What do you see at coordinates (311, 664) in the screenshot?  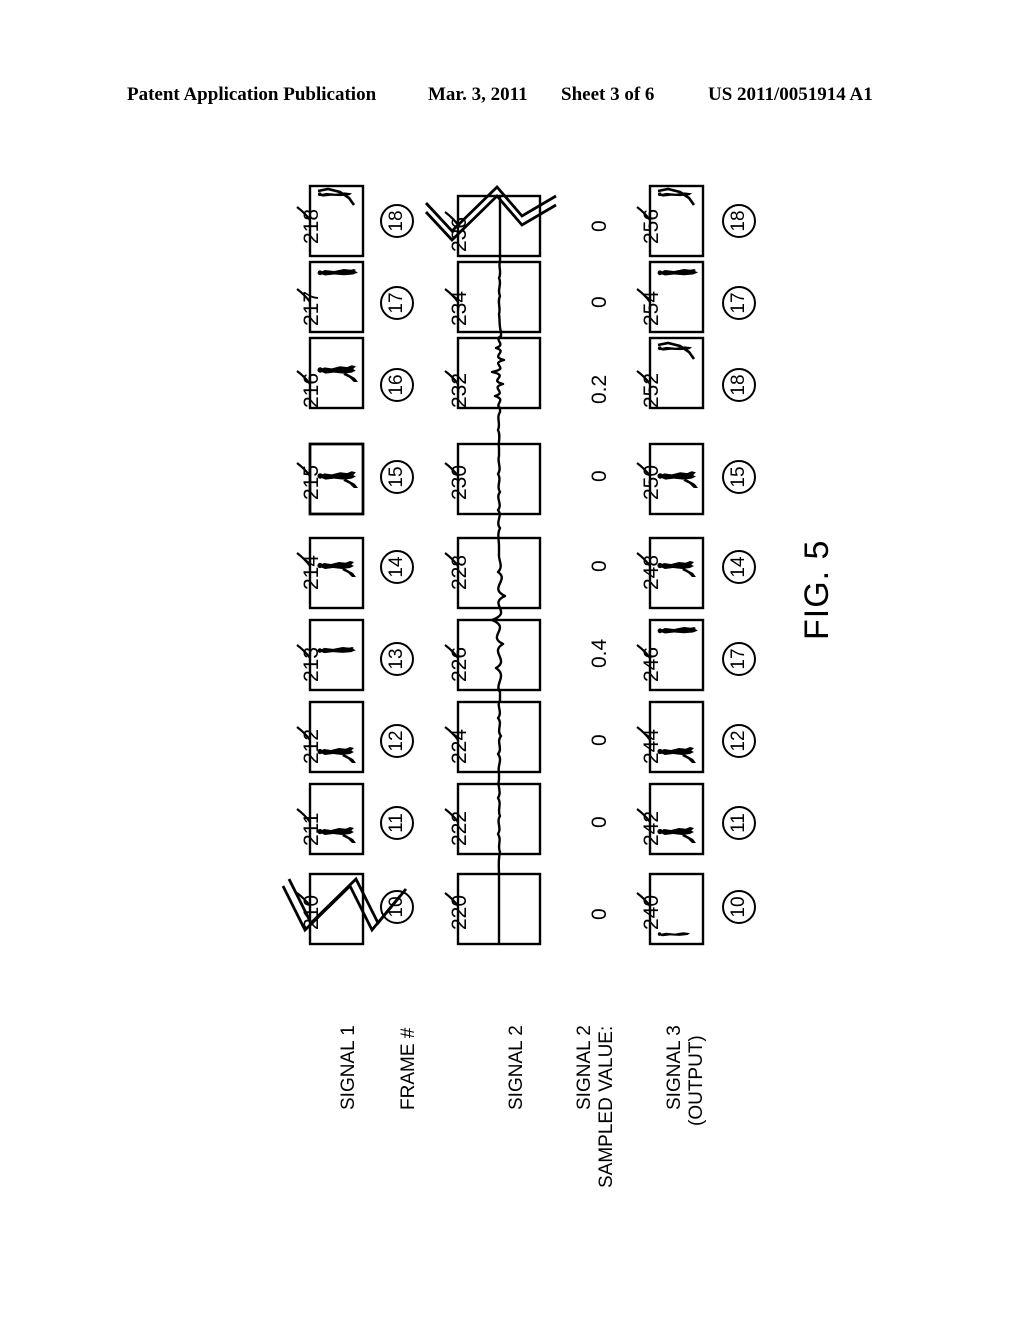 I see `signal1-ref-213: 213` at bounding box center [311, 664].